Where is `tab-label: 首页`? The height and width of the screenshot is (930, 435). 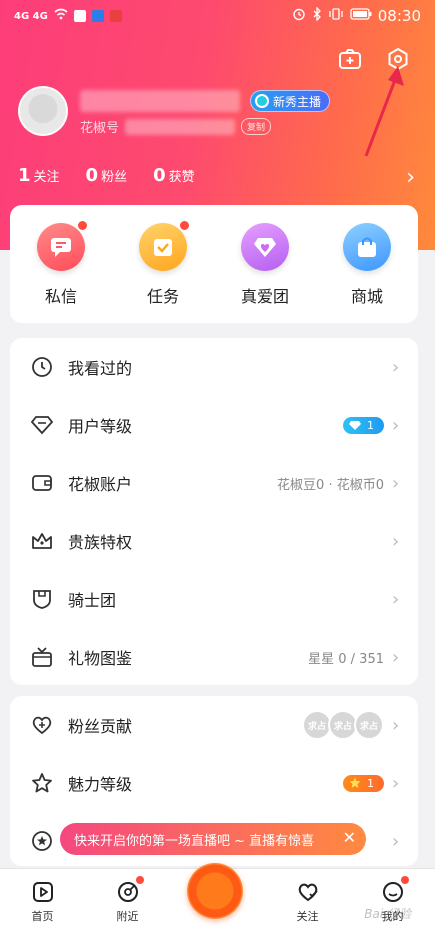 tab-label: 首页 is located at coordinates (42, 916).